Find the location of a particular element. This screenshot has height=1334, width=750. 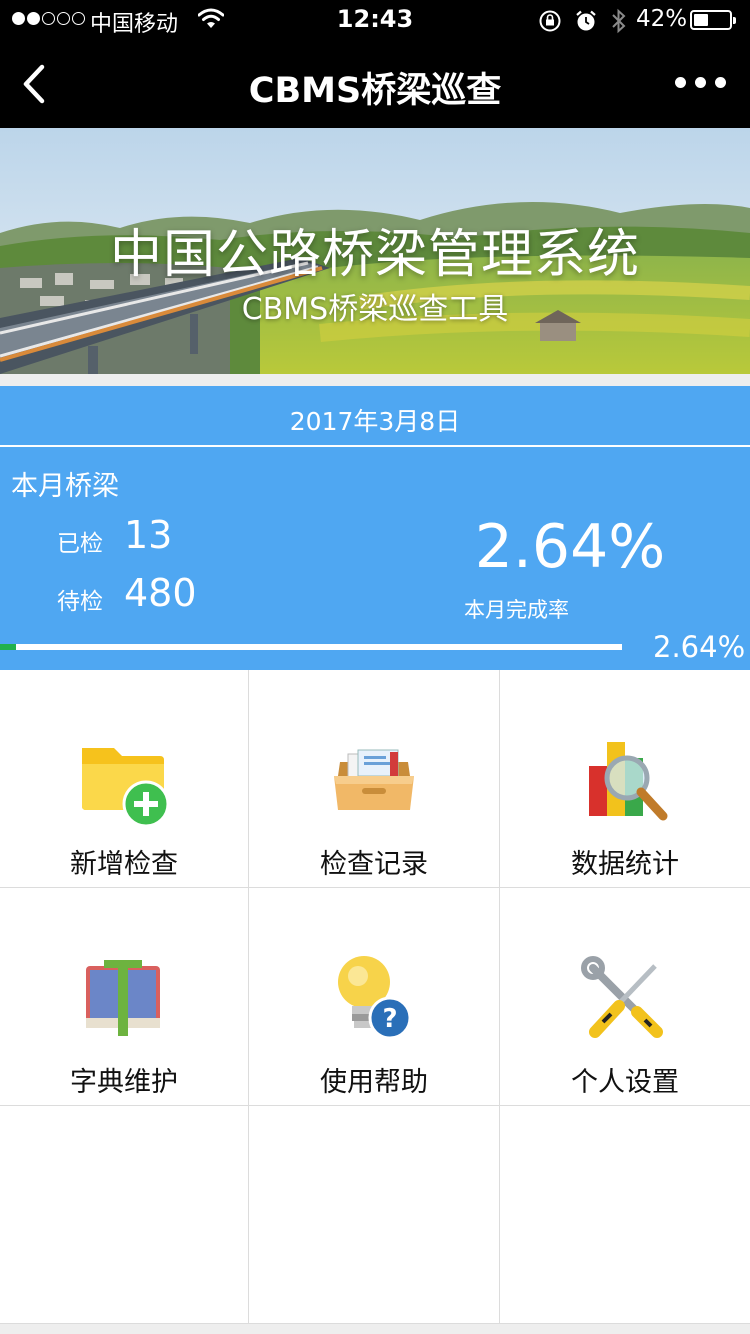

chart-magnifier-icon is located at coordinates (625, 780).